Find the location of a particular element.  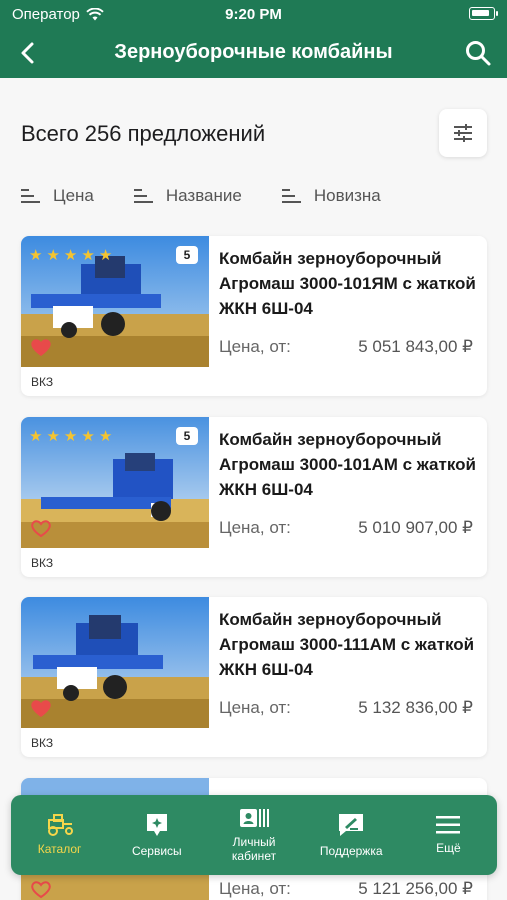

back-arrow-icon is located at coordinates (29, 53).